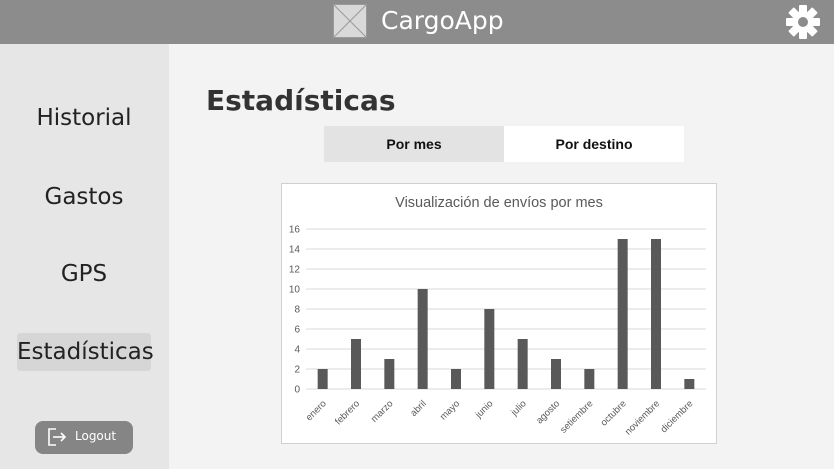  What do you see at coordinates (382, 411) in the screenshot?
I see `x-tick-label: marzo` at bounding box center [382, 411].